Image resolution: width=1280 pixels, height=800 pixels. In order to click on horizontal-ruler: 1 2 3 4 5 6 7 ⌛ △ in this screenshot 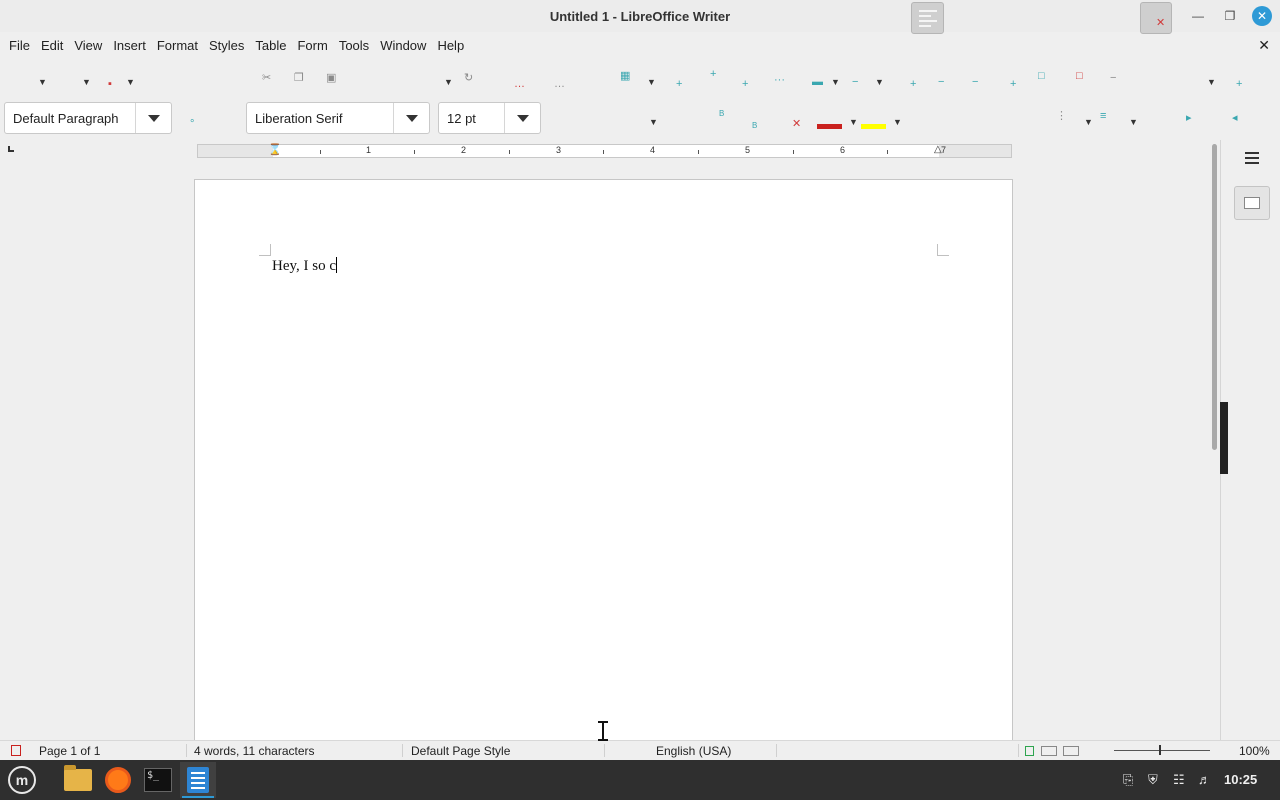, I will do `click(604, 151)`.